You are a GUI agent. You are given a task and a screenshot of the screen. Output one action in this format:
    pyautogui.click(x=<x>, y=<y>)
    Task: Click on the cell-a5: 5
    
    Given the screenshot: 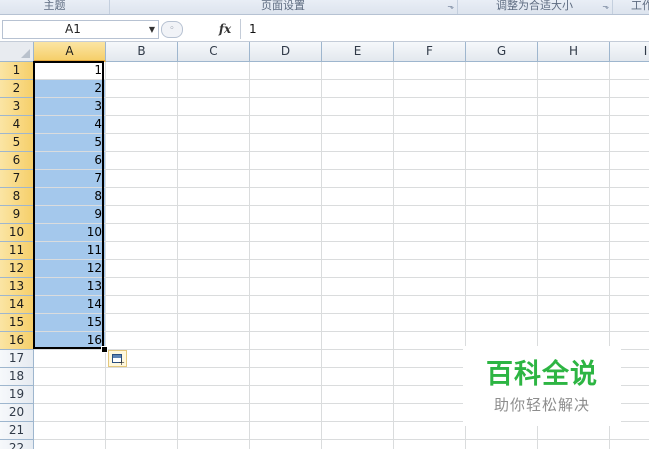 What is the action you would take?
    pyautogui.click(x=69, y=142)
    